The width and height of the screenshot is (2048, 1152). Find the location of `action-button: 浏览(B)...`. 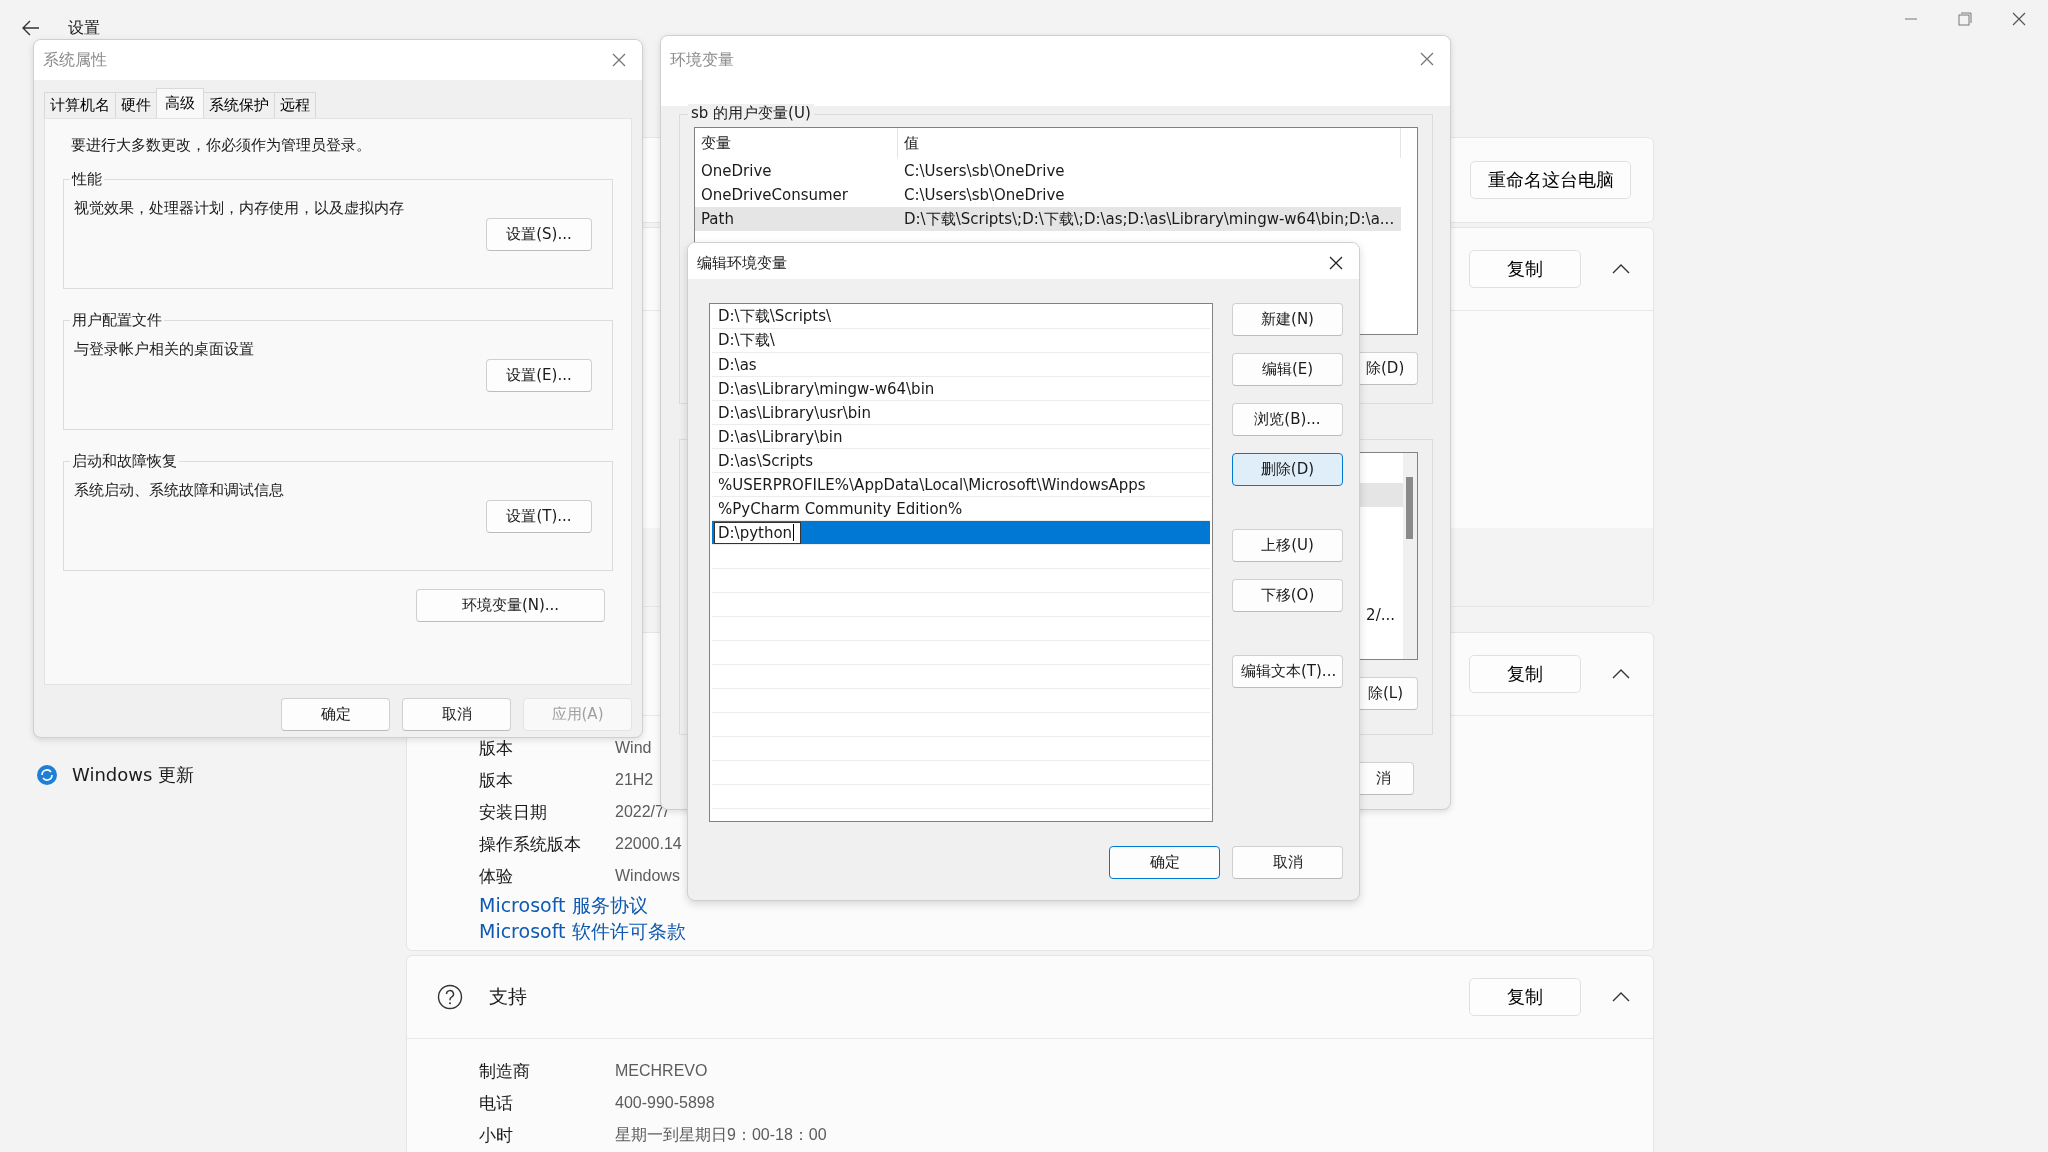

action-button: 浏览(B)... is located at coordinates (1287, 419).